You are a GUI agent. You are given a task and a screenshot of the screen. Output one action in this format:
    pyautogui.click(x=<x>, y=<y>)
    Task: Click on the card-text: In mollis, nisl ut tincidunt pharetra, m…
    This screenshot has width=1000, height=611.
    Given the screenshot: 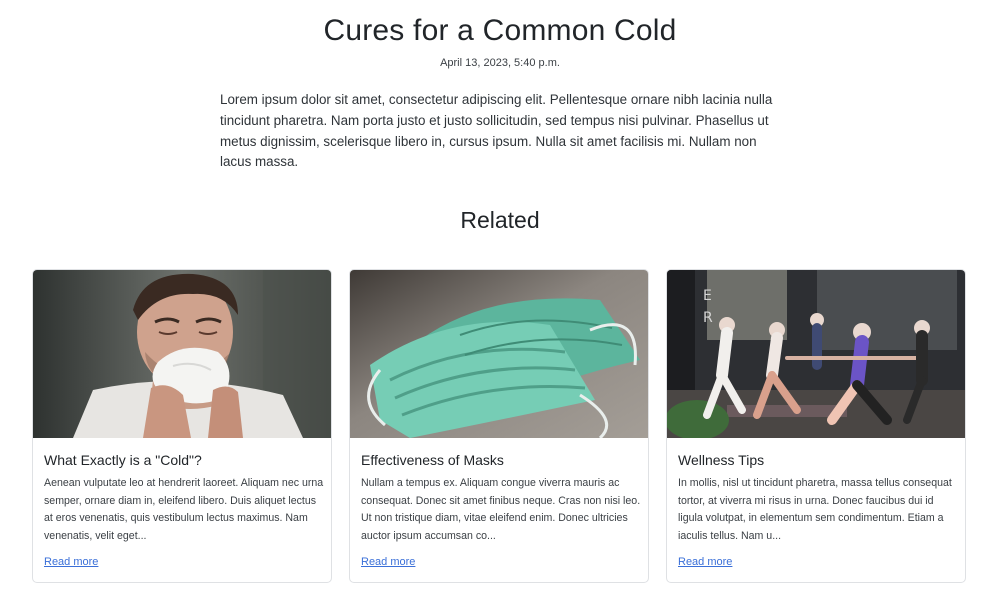 What is the action you would take?
    pyautogui.click(x=815, y=509)
    